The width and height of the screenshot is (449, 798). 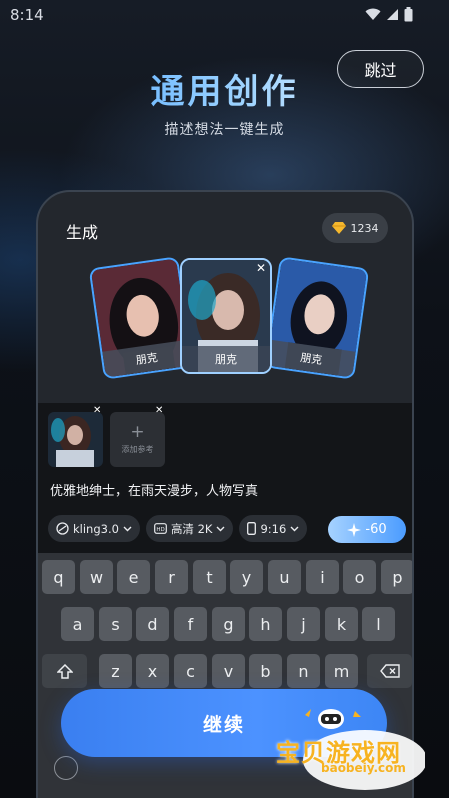 What do you see at coordinates (359, 577) in the screenshot?
I see `key: o` at bounding box center [359, 577].